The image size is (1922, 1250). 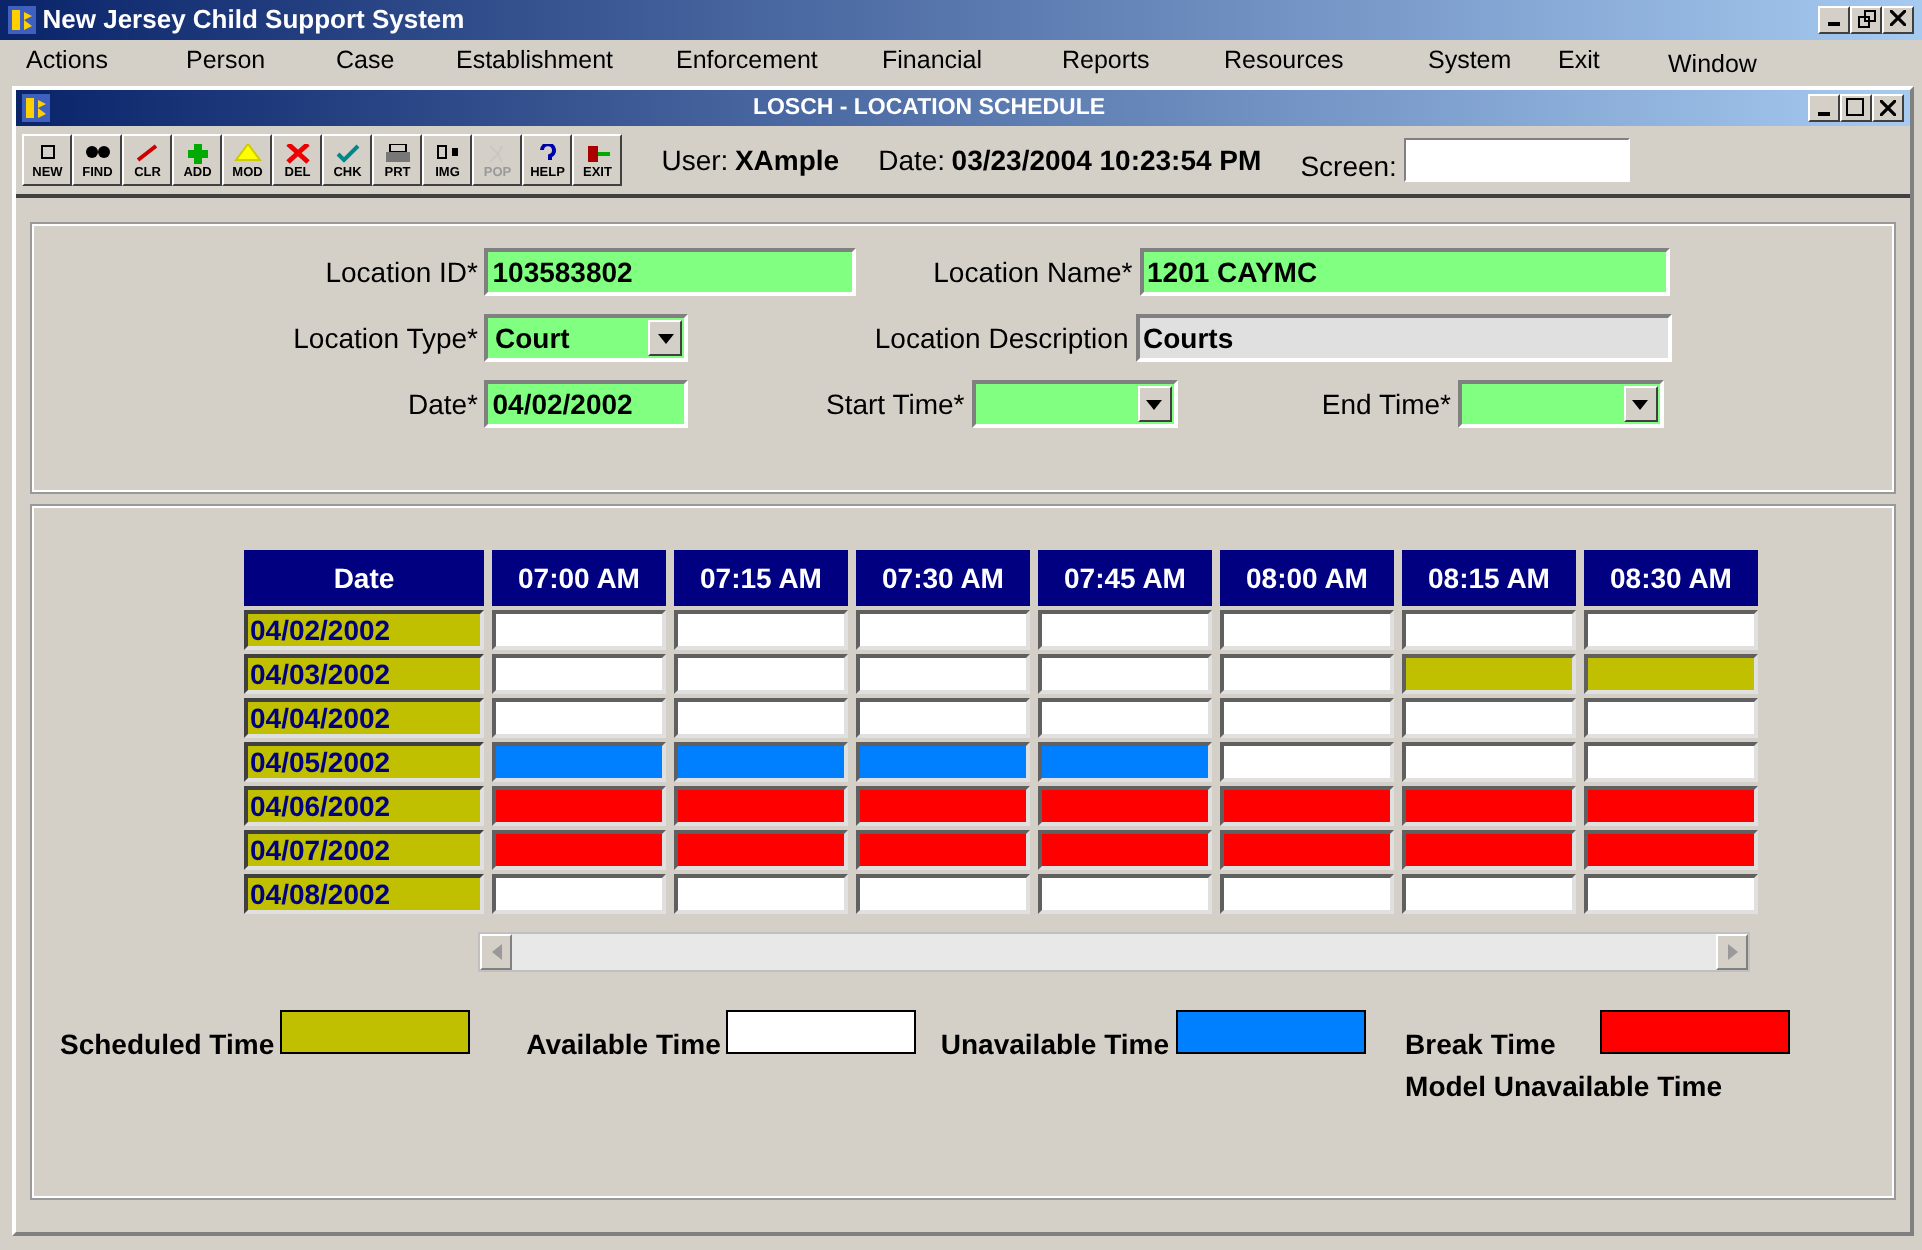 I want to click on date-cell: 04/03/2002, so click(x=364, y=674).